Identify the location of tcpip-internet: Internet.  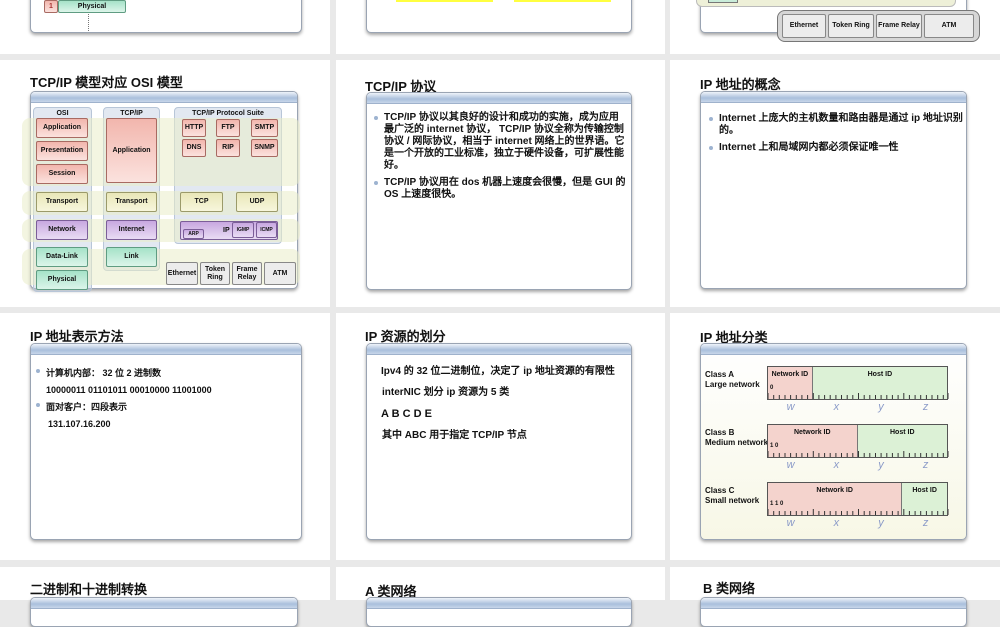
(131, 230).